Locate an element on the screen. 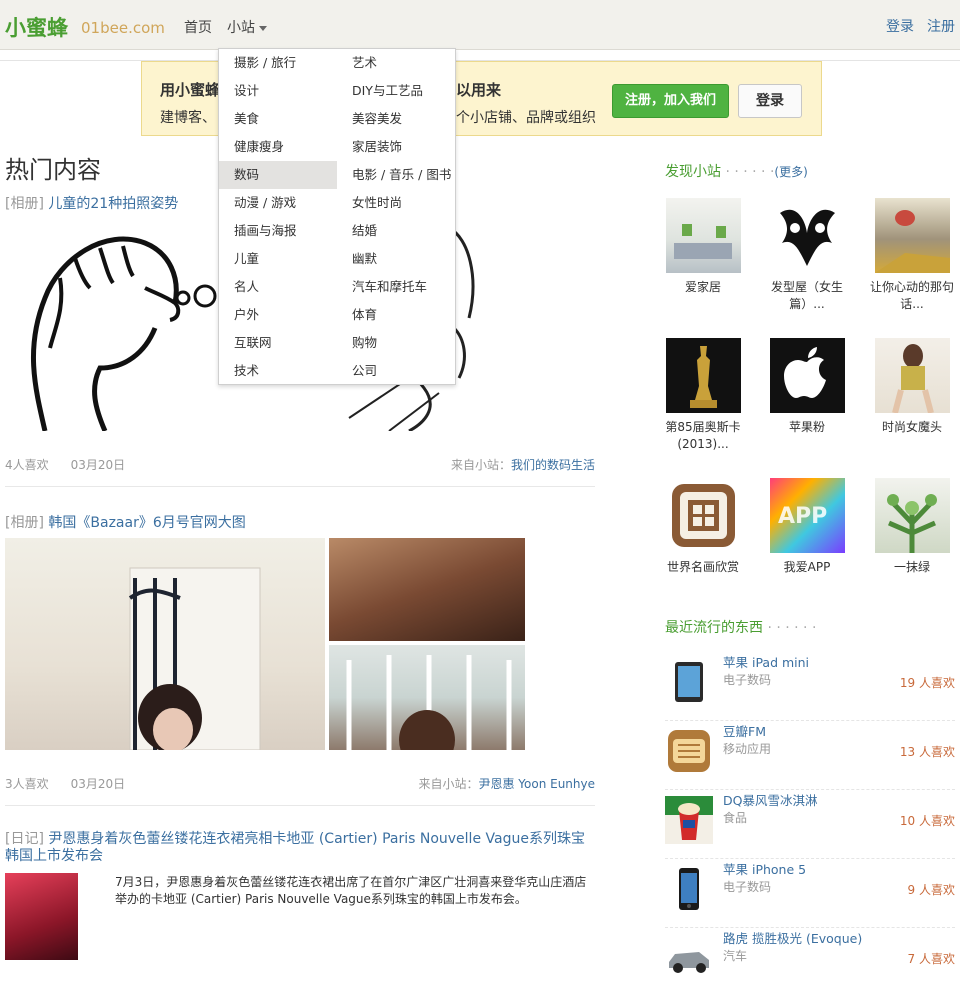 The height and width of the screenshot is (997, 960). trending-item-category: 食品 is located at coordinates (735, 818).